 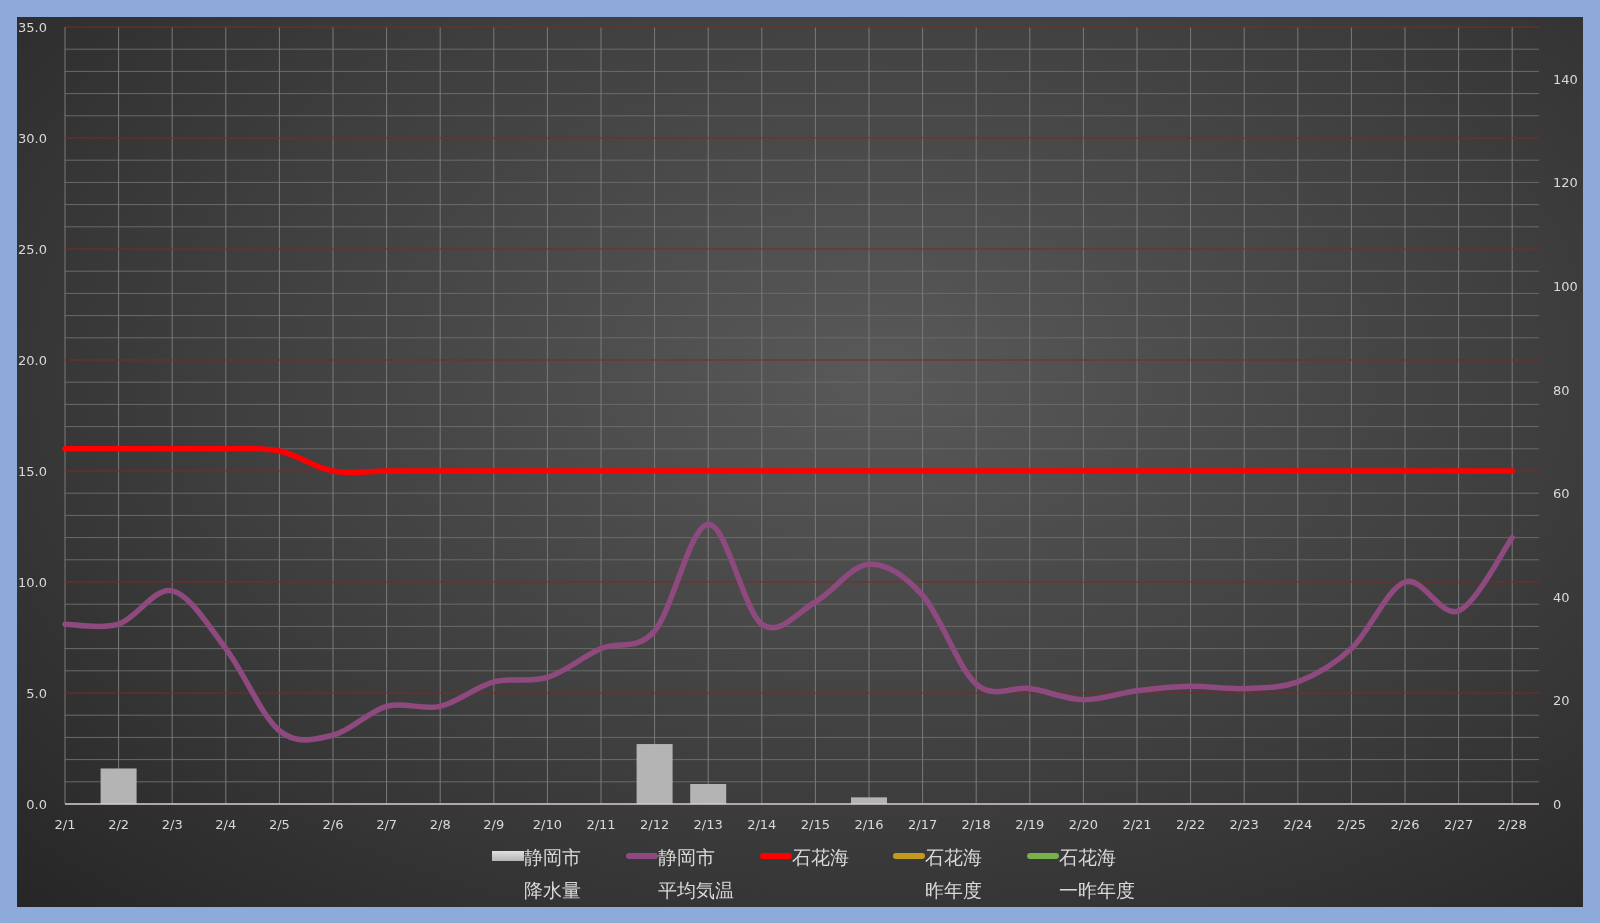 I want to click on y-axis-label: 20.0, so click(x=32, y=360).